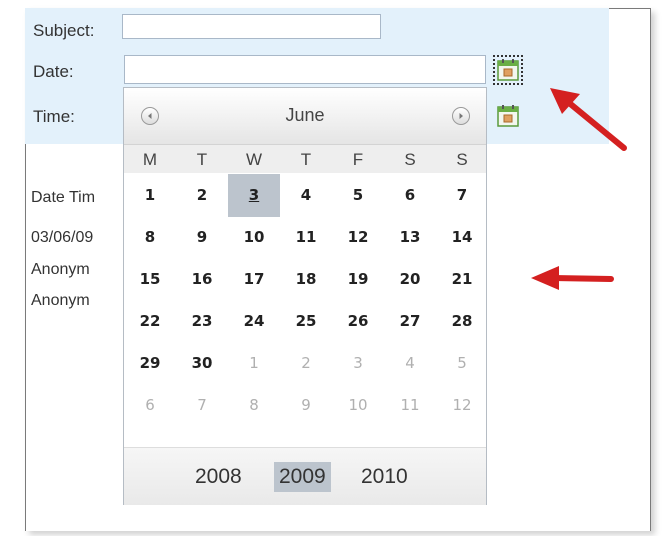 The width and height of the screenshot is (665, 536). I want to click on day-cell: 1, so click(150, 195).